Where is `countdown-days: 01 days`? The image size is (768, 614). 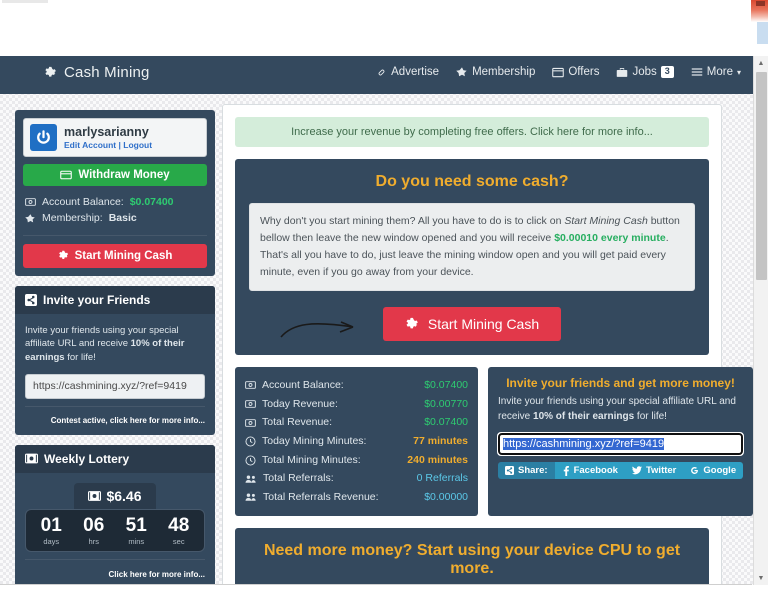 countdown-days: 01 days is located at coordinates (51, 529).